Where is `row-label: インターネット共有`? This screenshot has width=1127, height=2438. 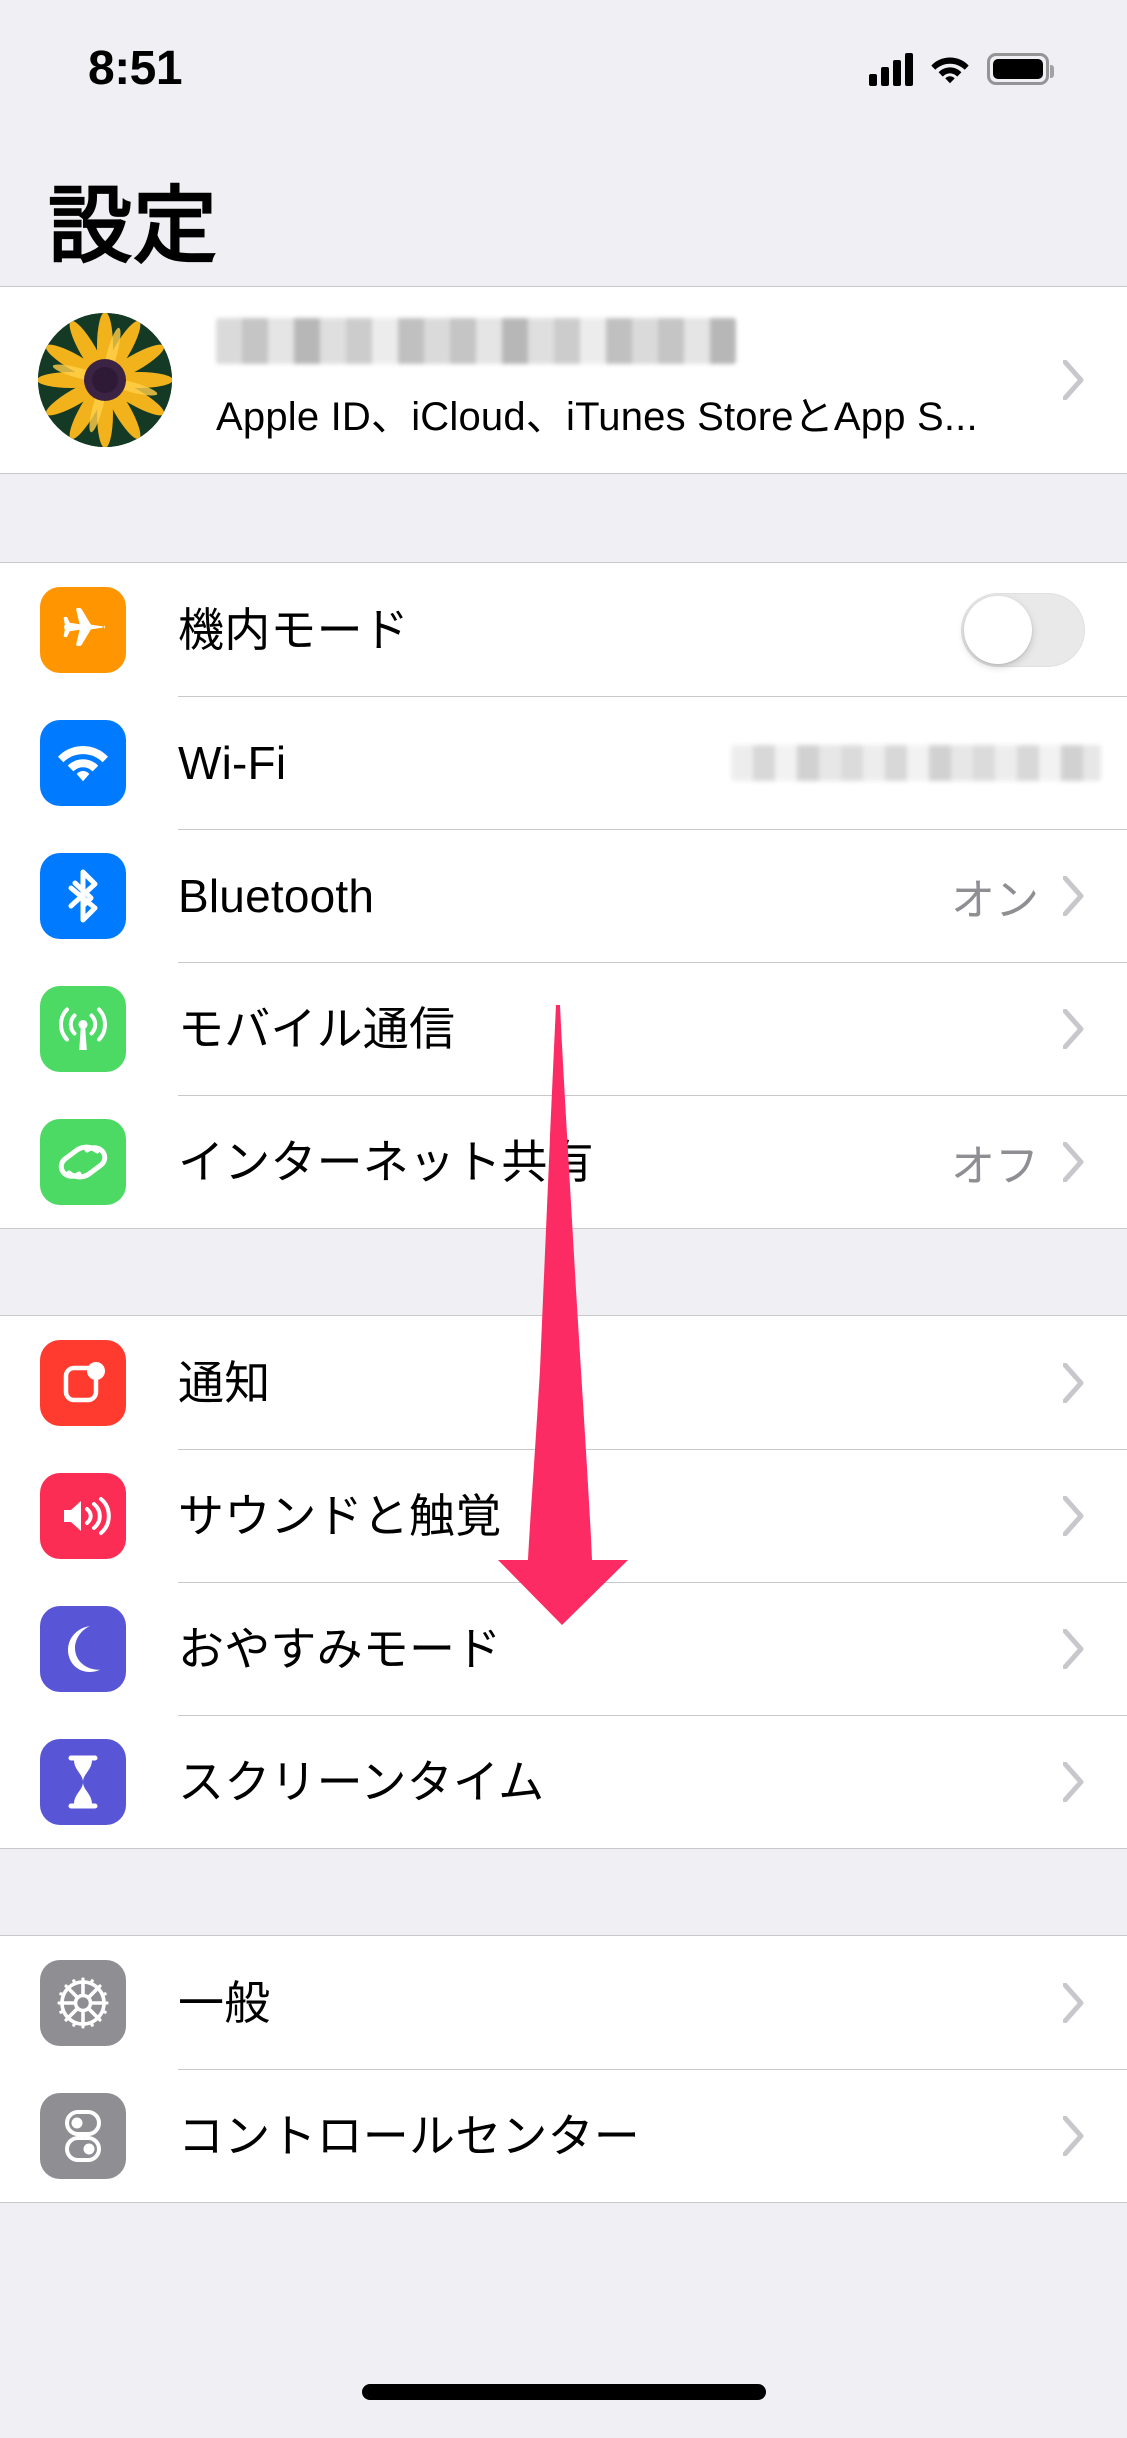 row-label: インターネット共有 is located at coordinates (386, 1161).